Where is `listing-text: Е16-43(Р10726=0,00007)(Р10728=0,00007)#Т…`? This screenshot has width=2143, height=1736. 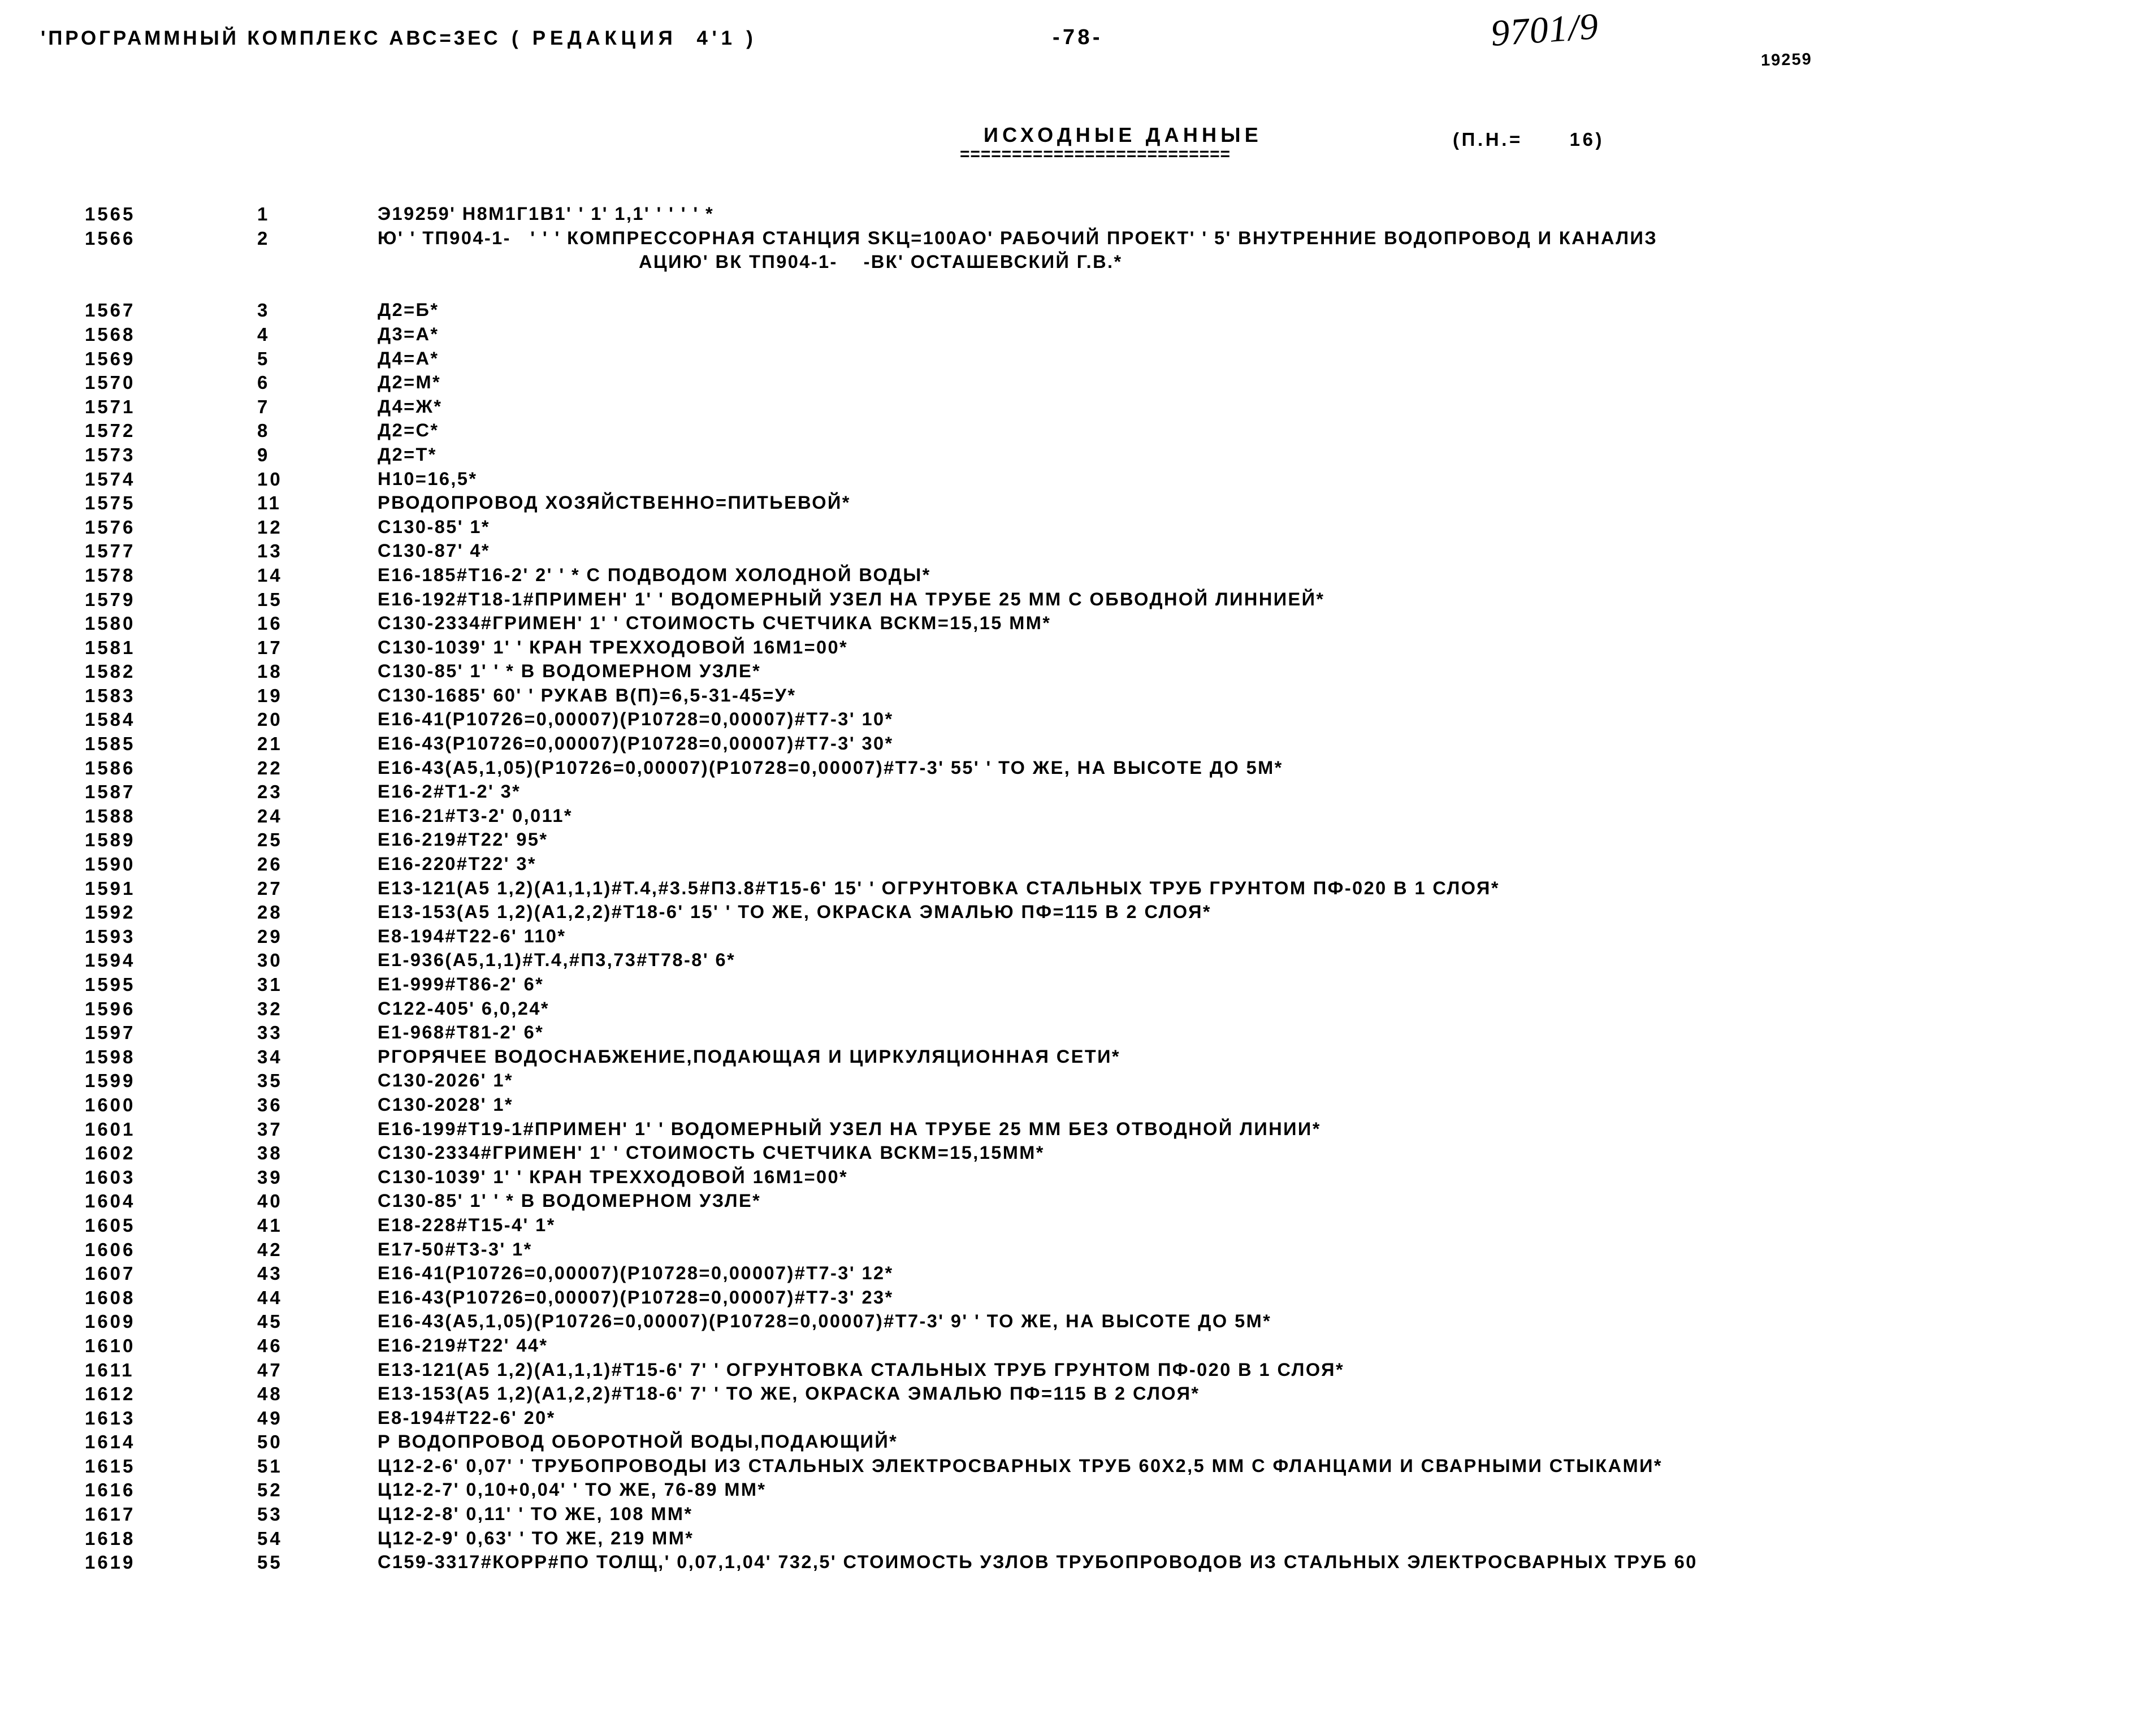 listing-text: Е16-43(Р10726=0,00007)(Р10728=0,00007)#Т… is located at coordinates (636, 1297).